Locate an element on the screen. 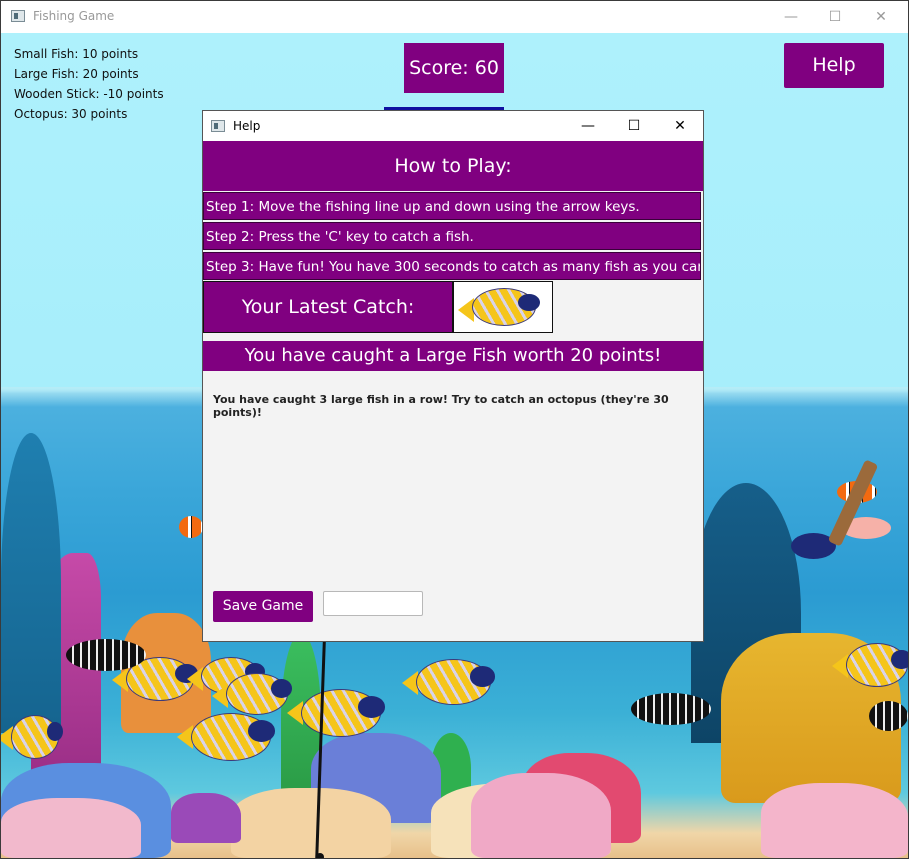 Image resolution: width=909 pixels, height=859 pixels. points-item: Wooden Stick: -10 points is located at coordinates (89, 94).